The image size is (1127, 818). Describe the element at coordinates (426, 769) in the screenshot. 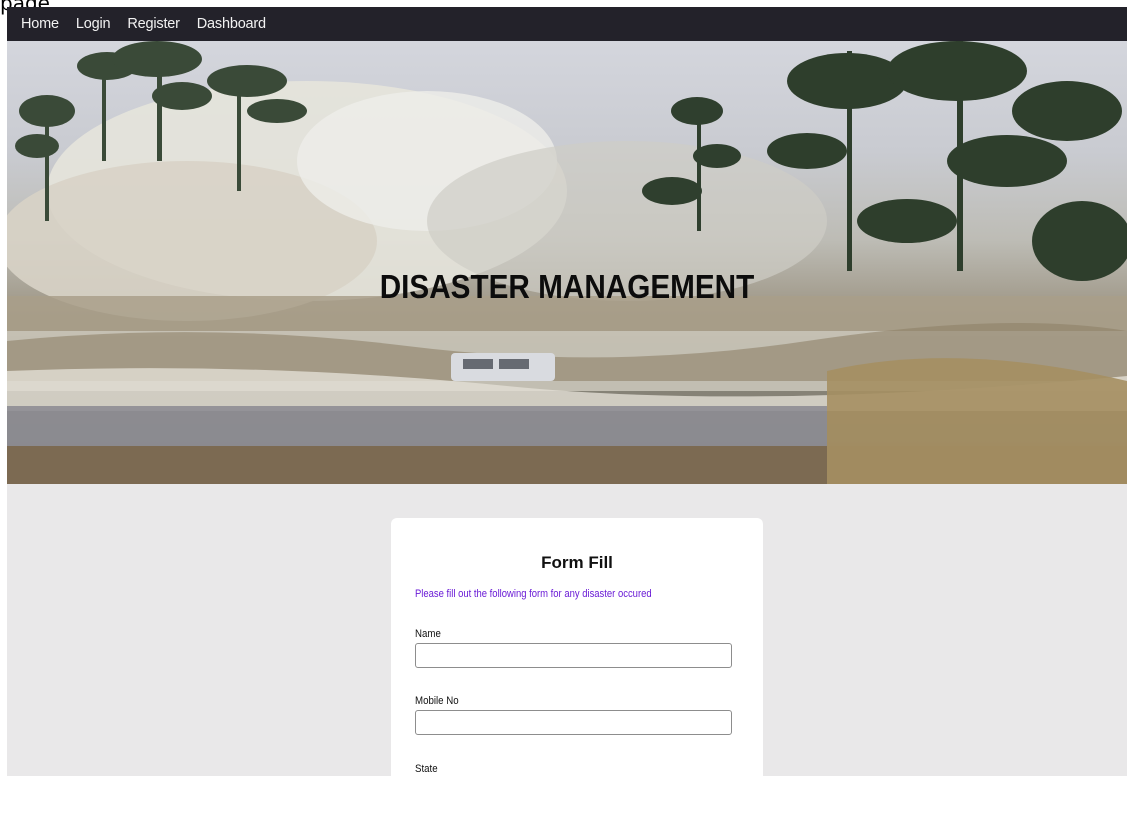

I see `state-label: State` at that location.